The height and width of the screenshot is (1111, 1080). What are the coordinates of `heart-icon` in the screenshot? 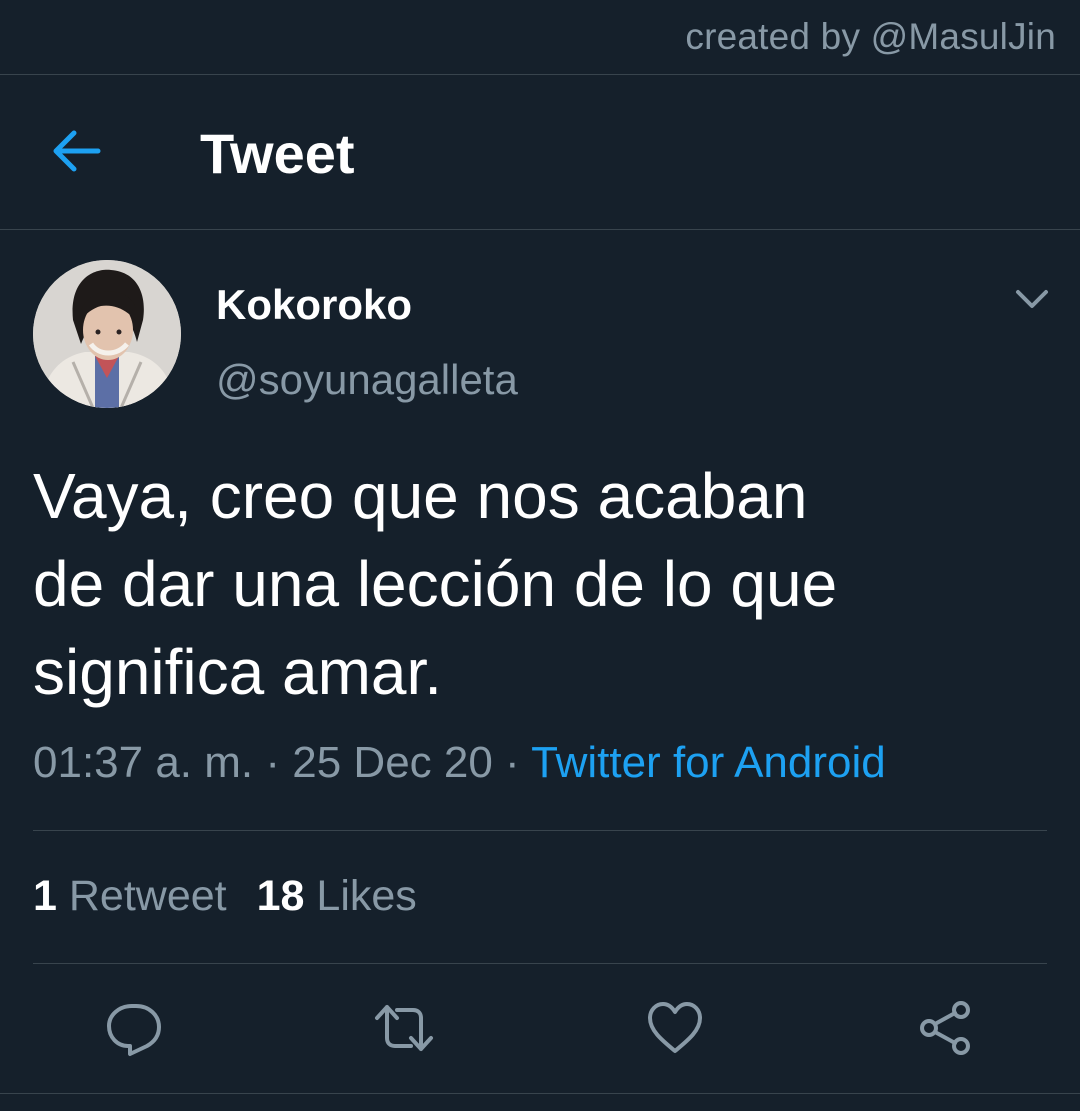 It's located at (675, 1027).